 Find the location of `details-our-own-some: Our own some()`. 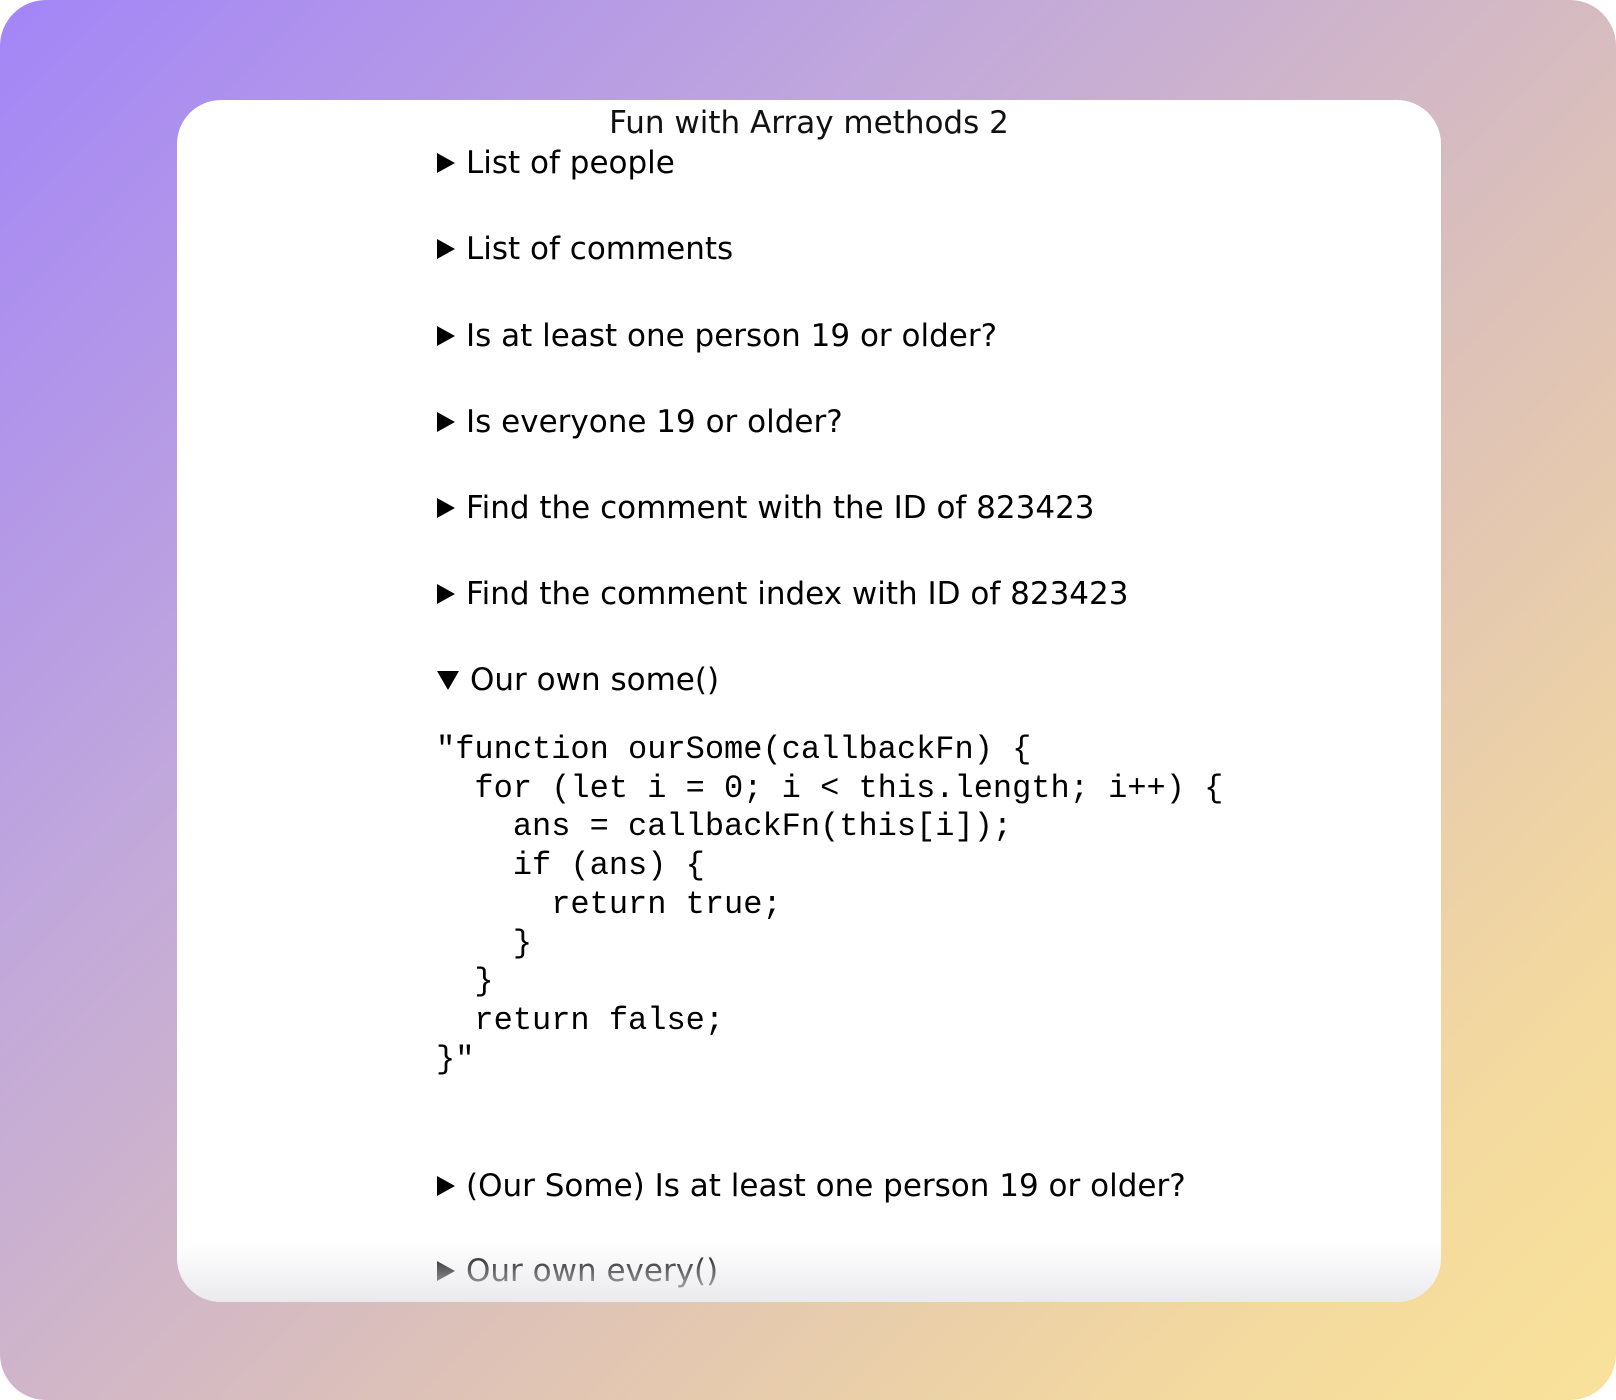

details-our-own-some: Our own some() is located at coordinates (578, 680).